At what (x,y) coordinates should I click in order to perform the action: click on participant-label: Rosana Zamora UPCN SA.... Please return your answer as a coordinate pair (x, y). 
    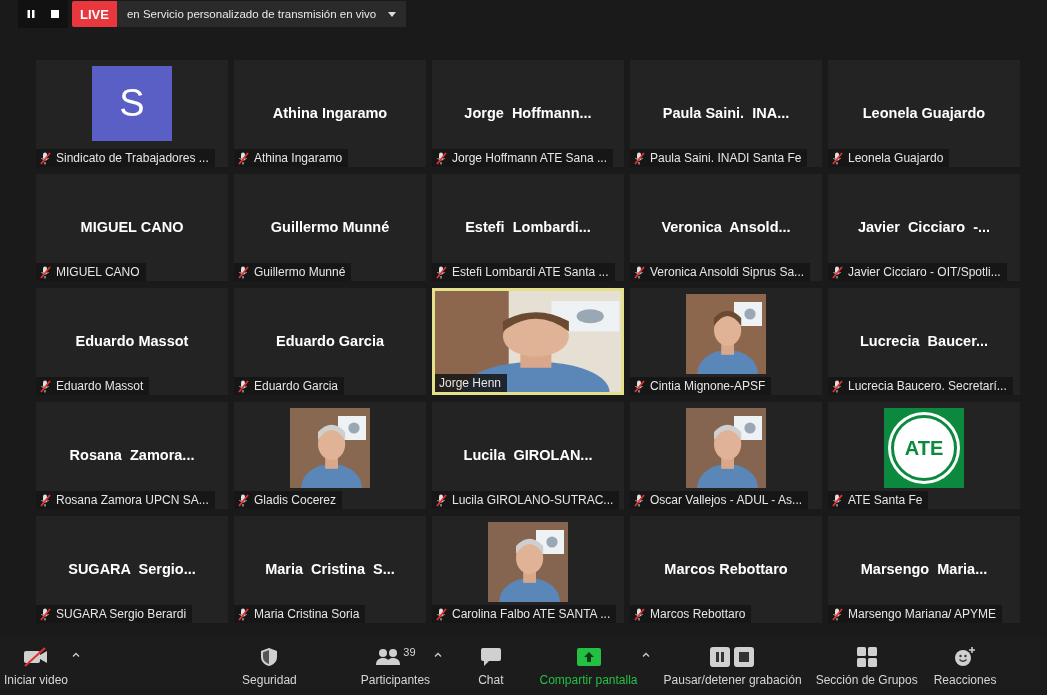
    Looking at the image, I should click on (125, 500).